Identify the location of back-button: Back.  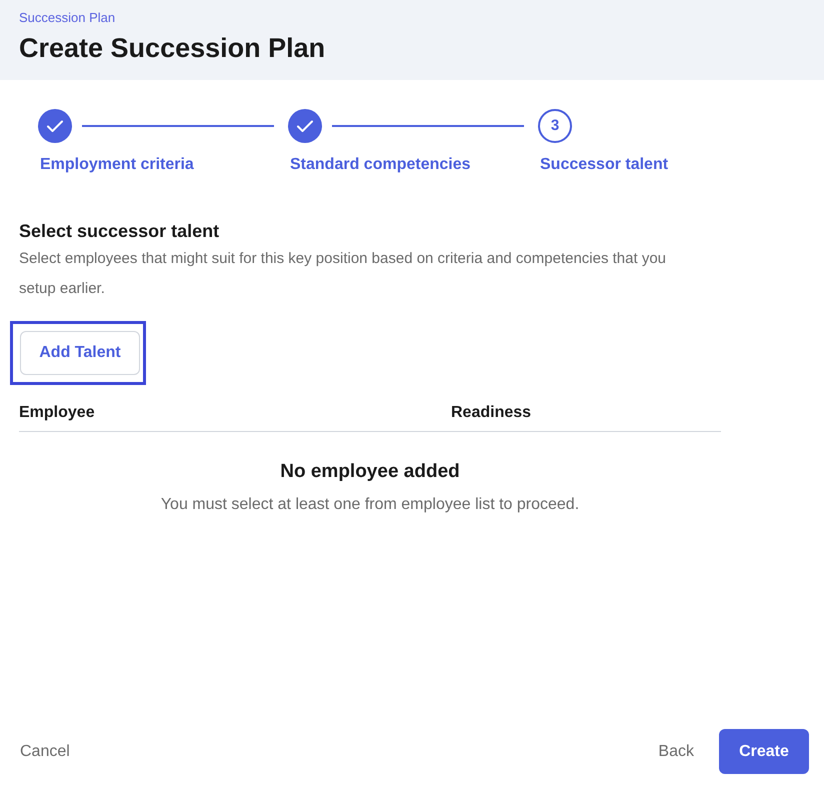
(676, 751).